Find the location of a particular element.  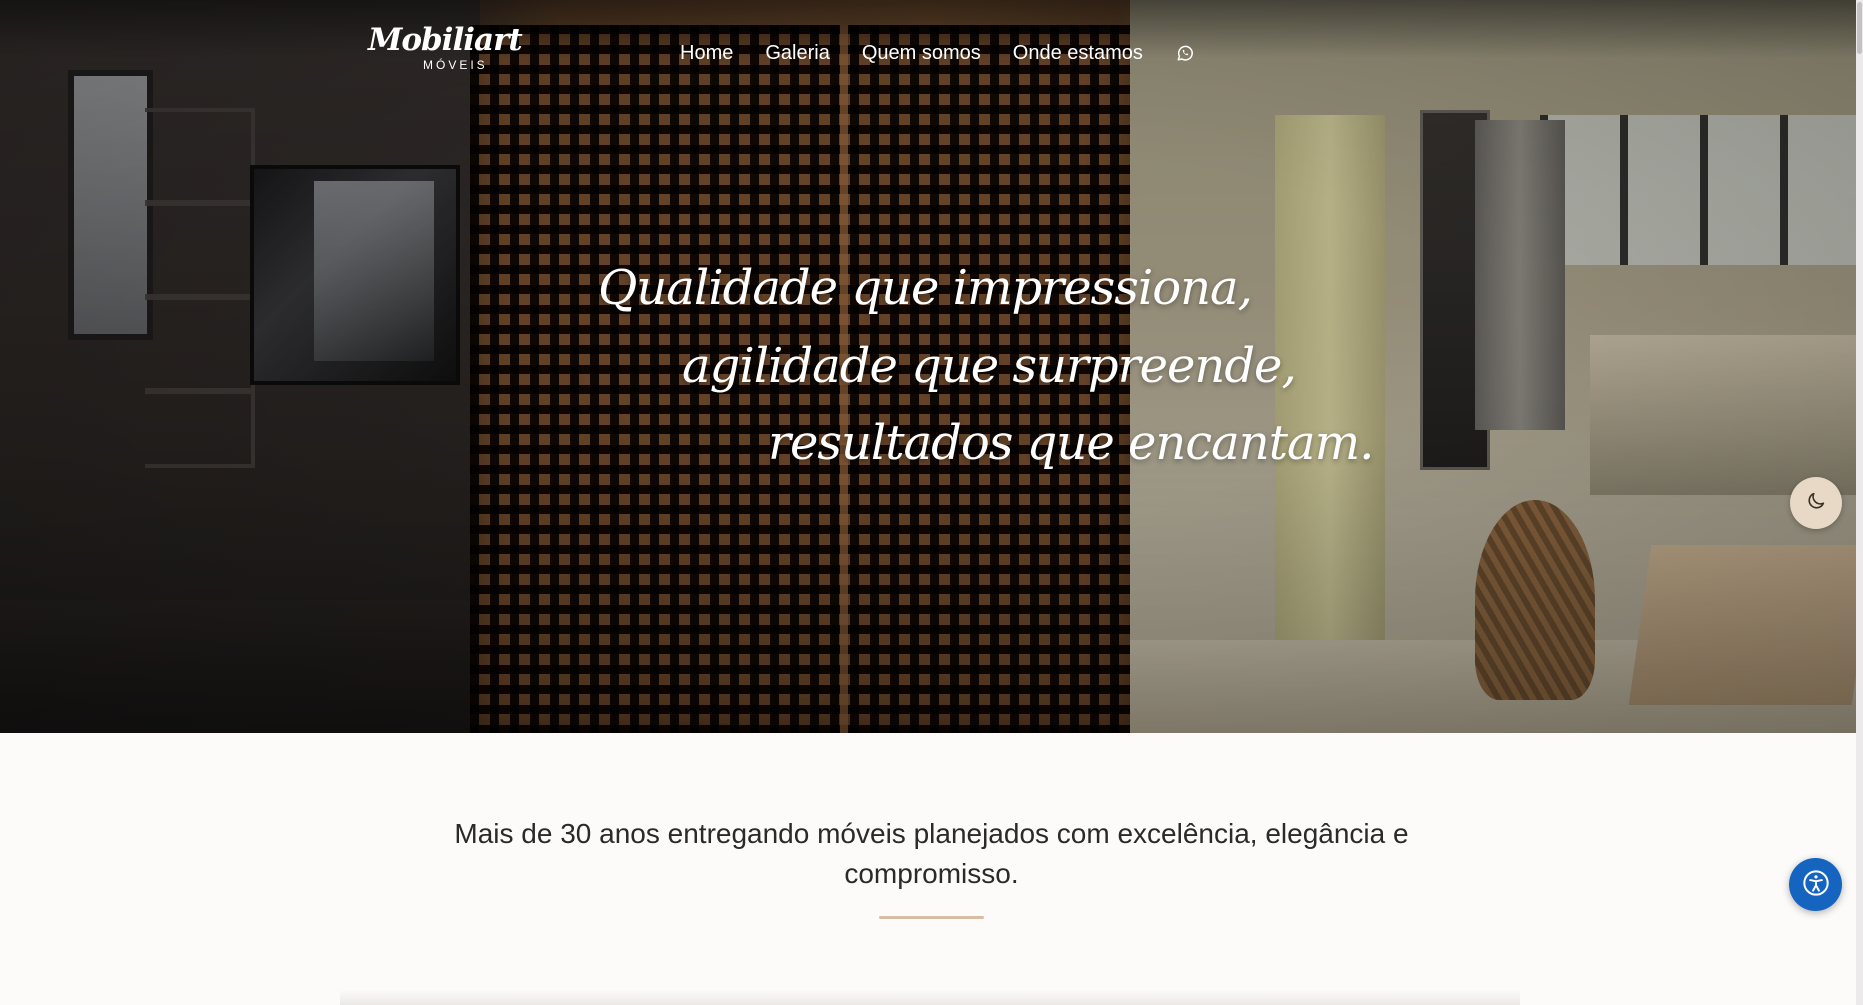

main-nav: Home Galeria Quem somos Onde estamos is located at coordinates (953, 53).